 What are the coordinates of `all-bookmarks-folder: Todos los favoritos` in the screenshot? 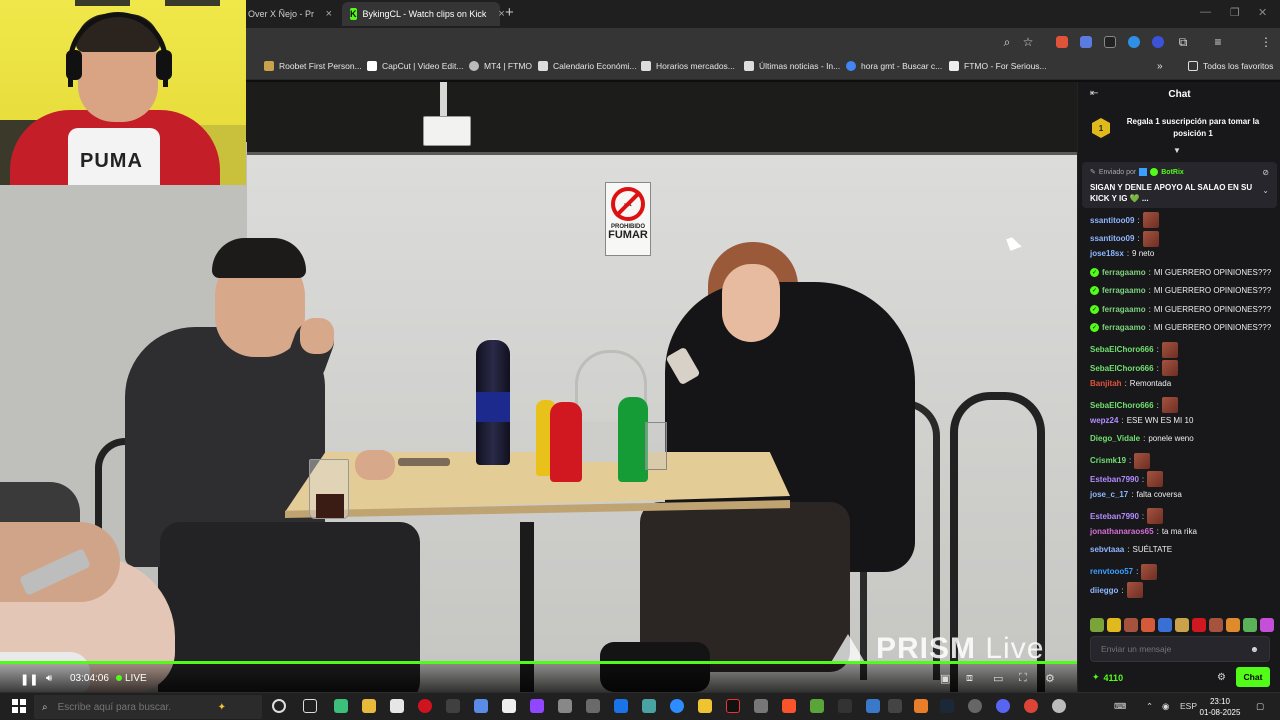 It's located at (1230, 66).